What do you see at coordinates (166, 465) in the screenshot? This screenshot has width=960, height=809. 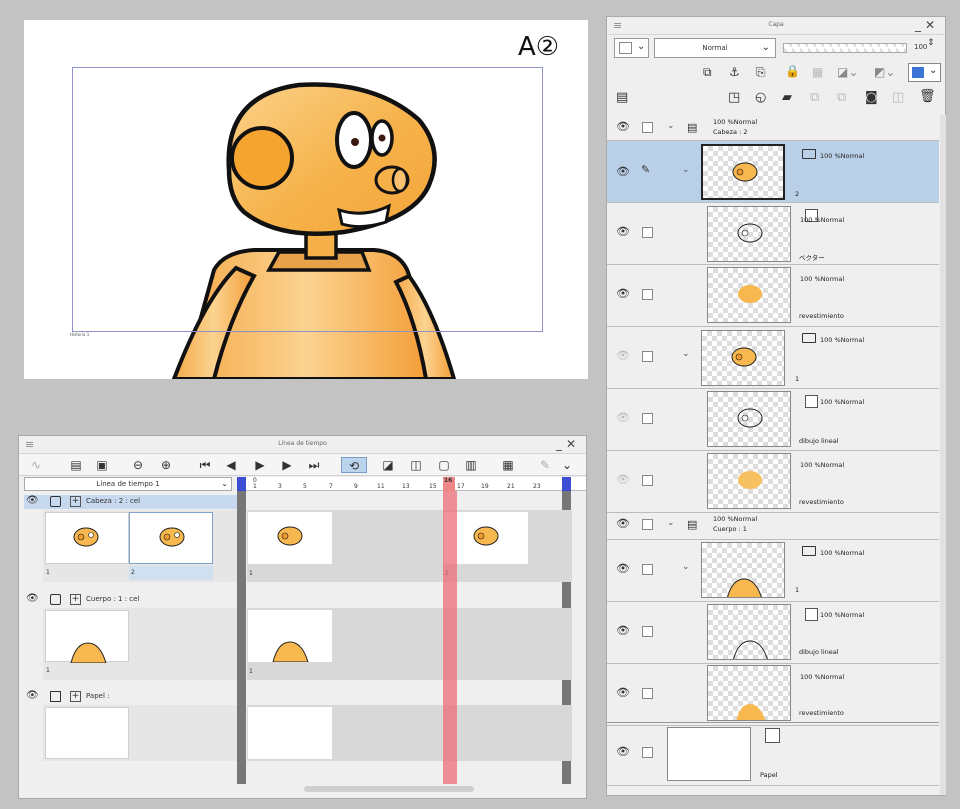 I see `zoom-in-icon: ⊕` at bounding box center [166, 465].